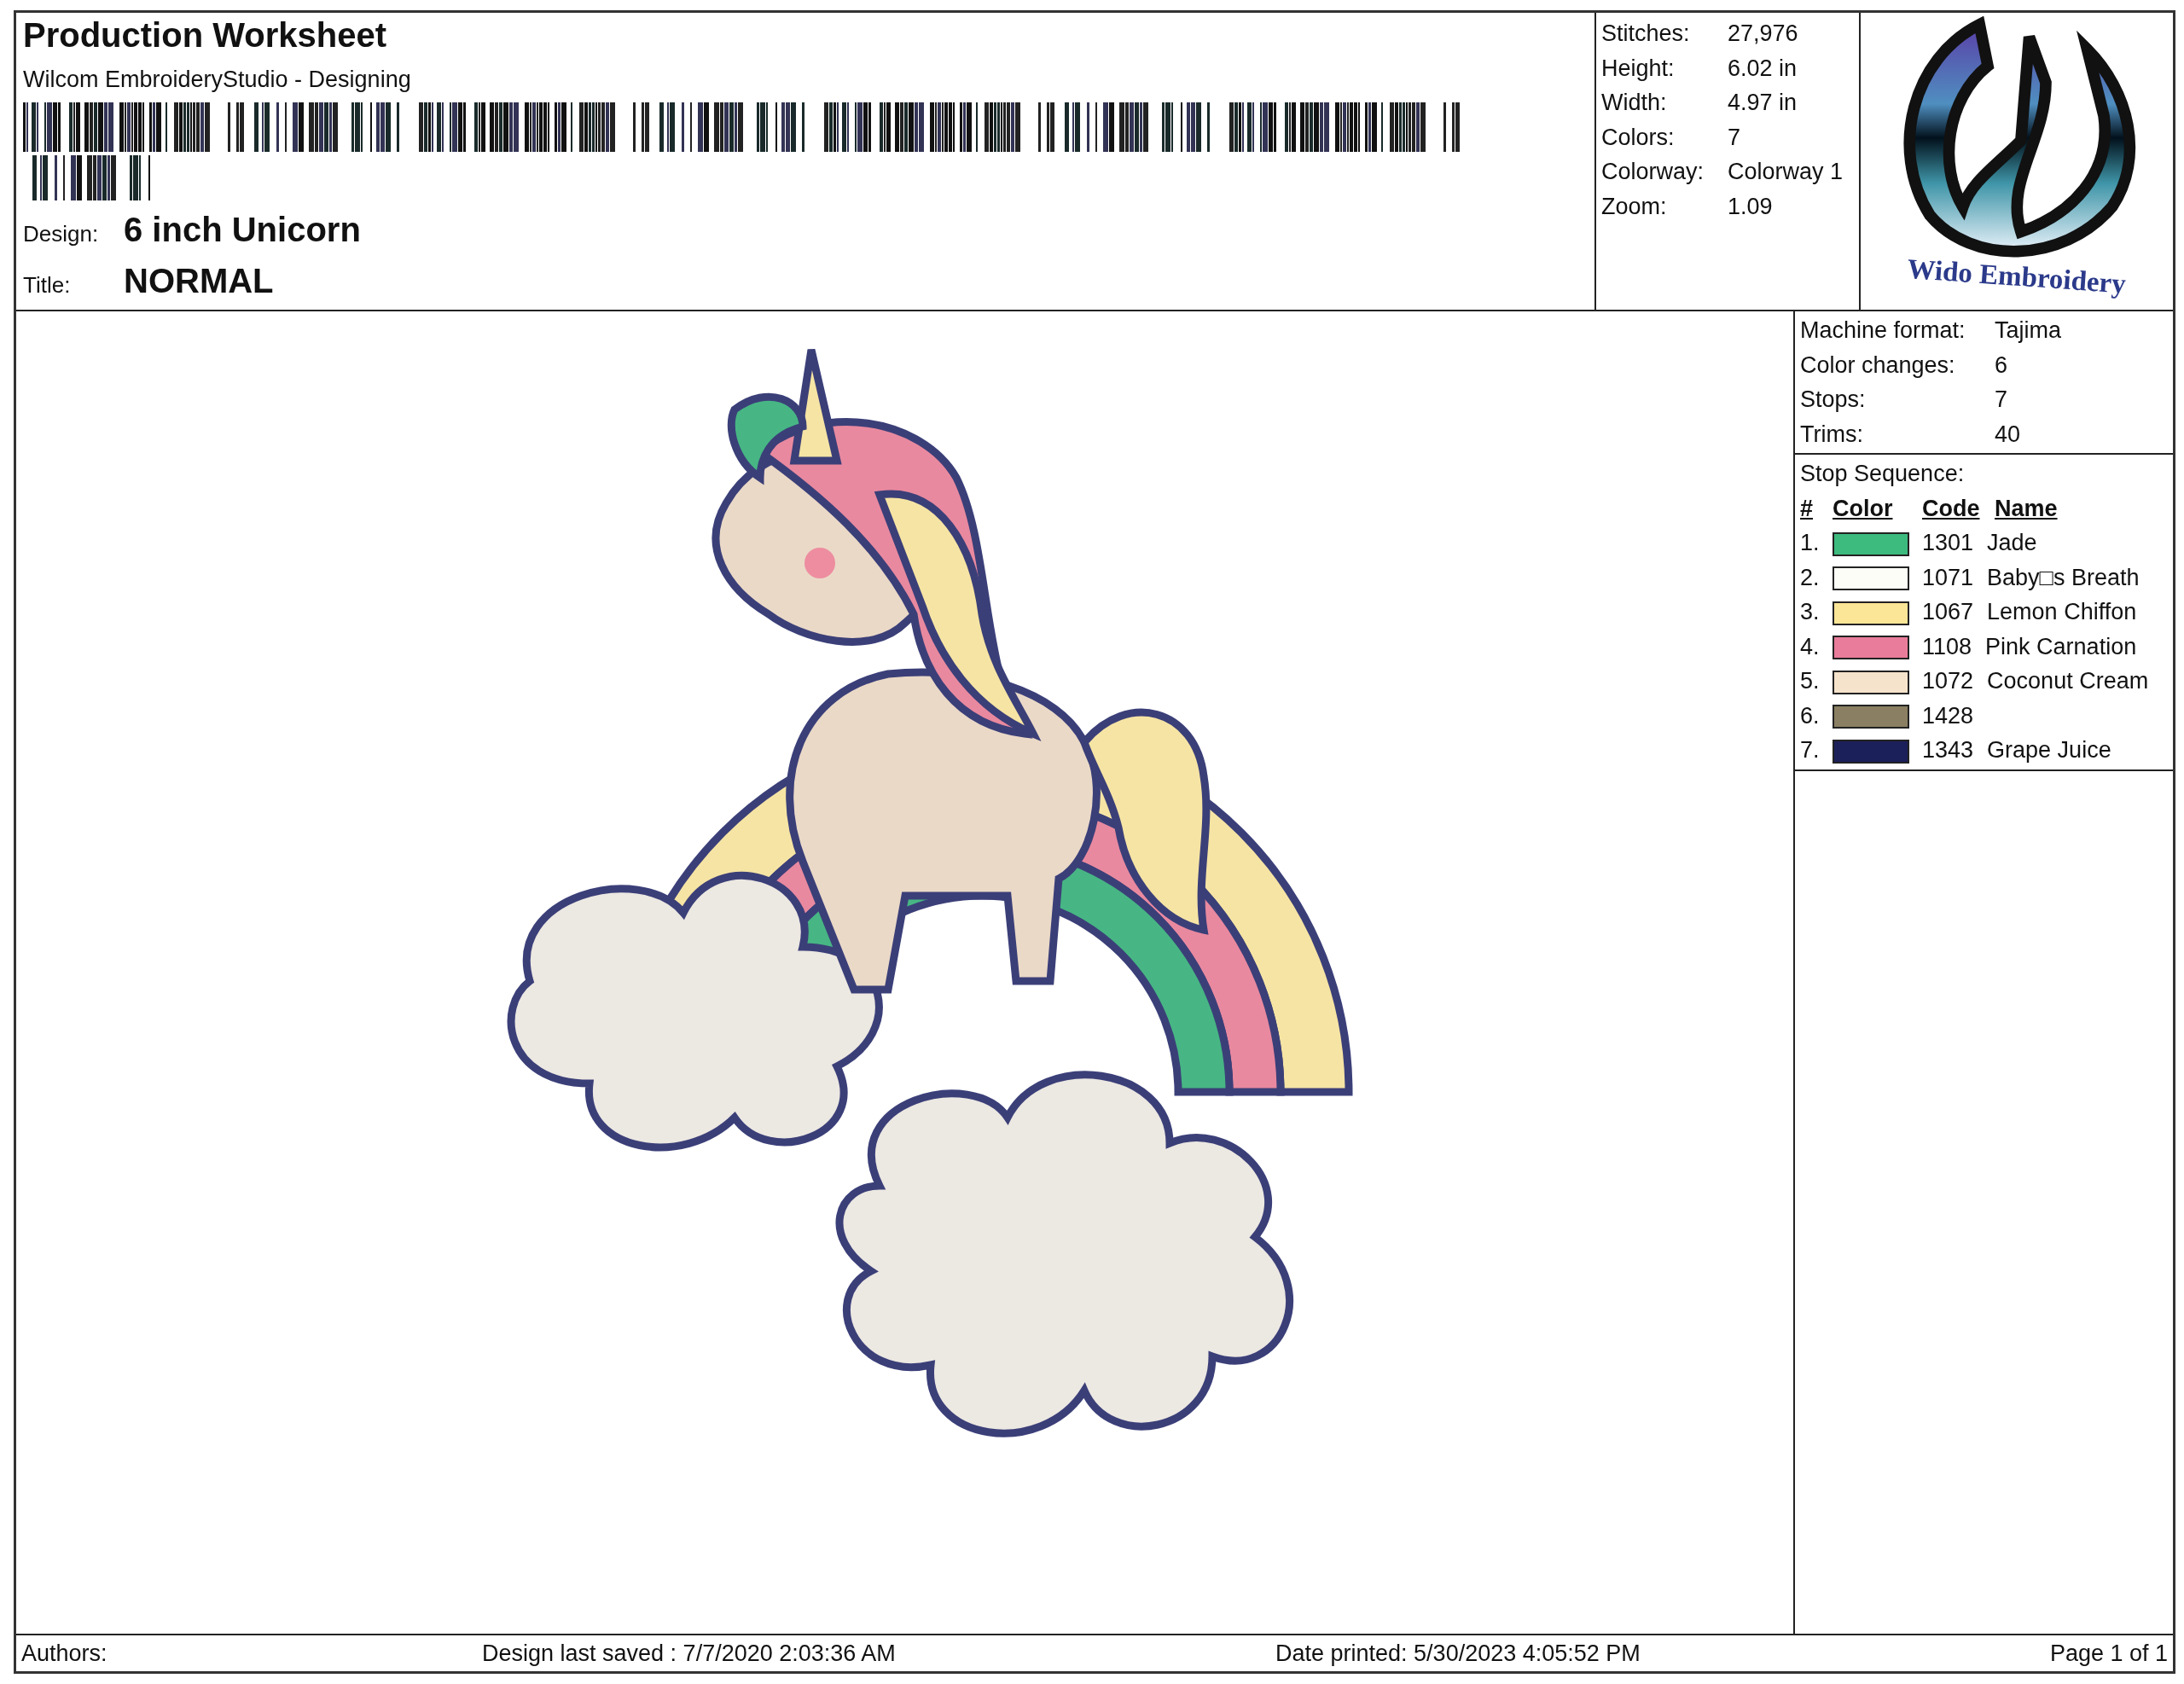 The height and width of the screenshot is (1684, 2184). What do you see at coordinates (1735, 137) in the screenshot?
I see `stat-value: 7` at bounding box center [1735, 137].